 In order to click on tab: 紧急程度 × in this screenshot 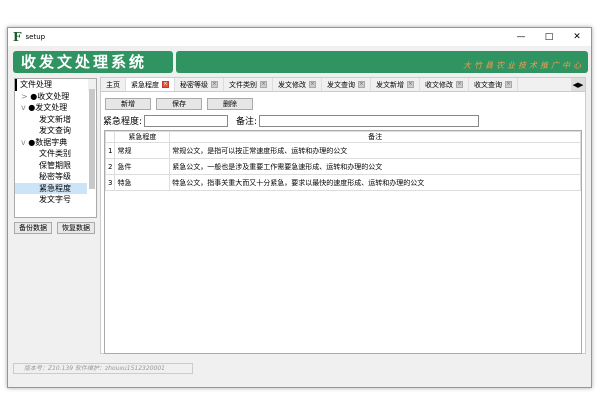, I will do `click(150, 84)`.